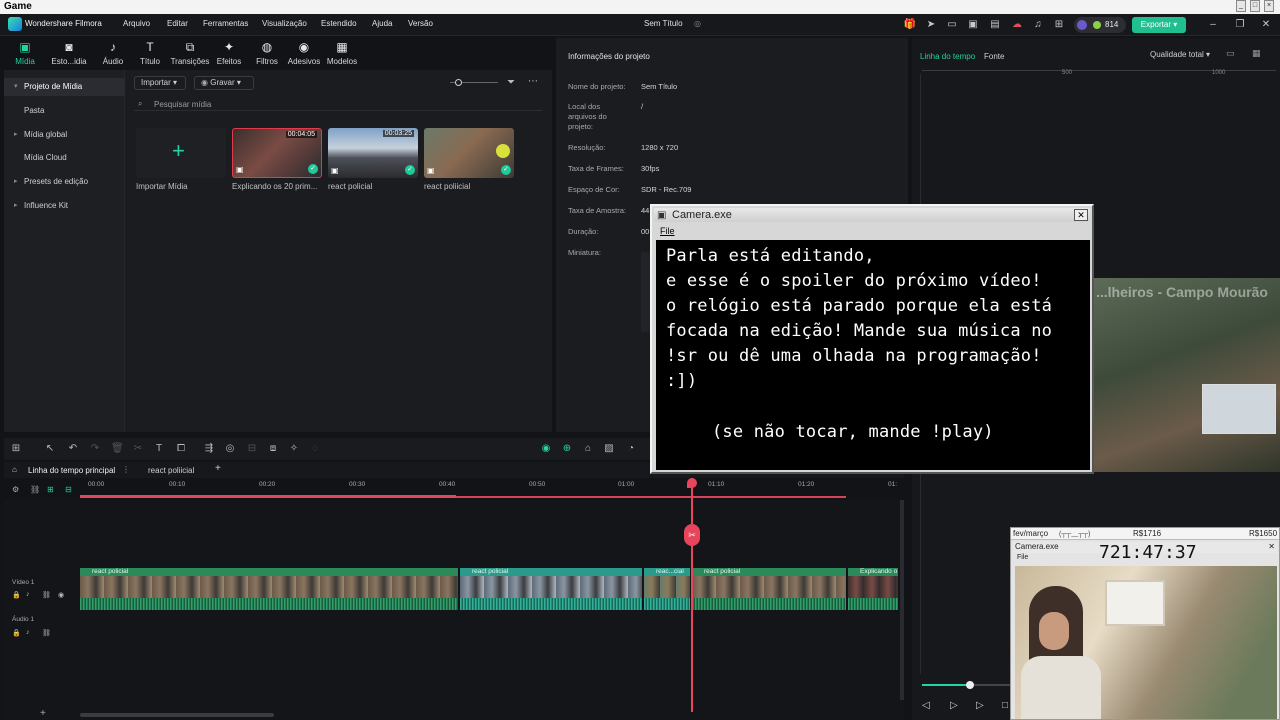 This screenshot has height=720, width=1280. I want to click on clip: reac...cial, so click(667, 589).